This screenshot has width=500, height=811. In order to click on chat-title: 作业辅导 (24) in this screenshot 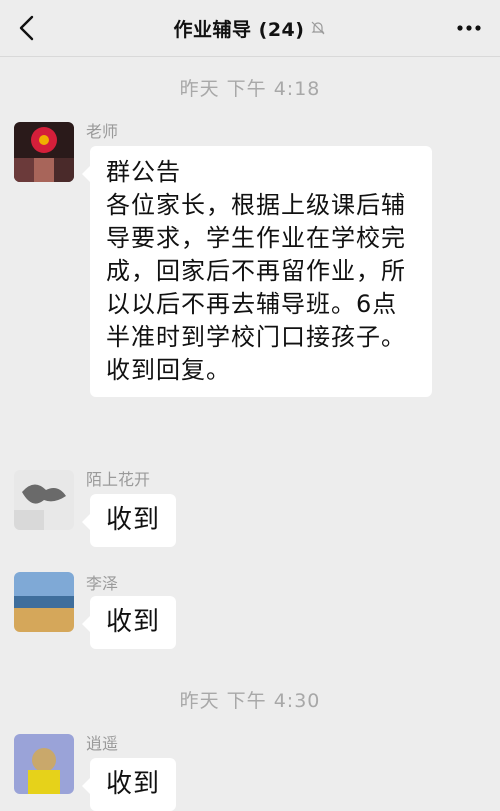, I will do `click(239, 29)`.